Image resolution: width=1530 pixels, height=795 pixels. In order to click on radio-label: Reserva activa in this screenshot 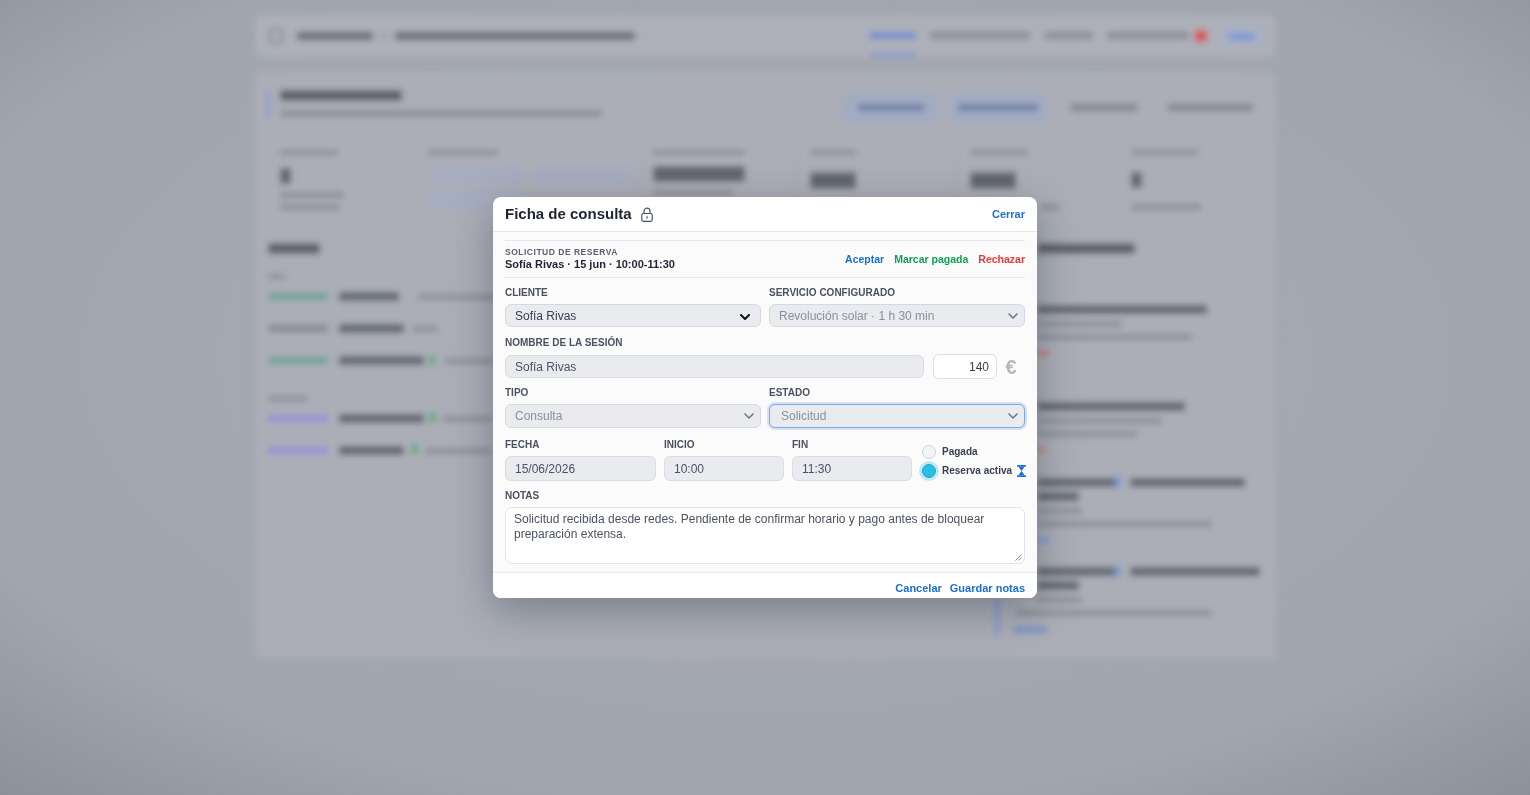, I will do `click(977, 470)`.